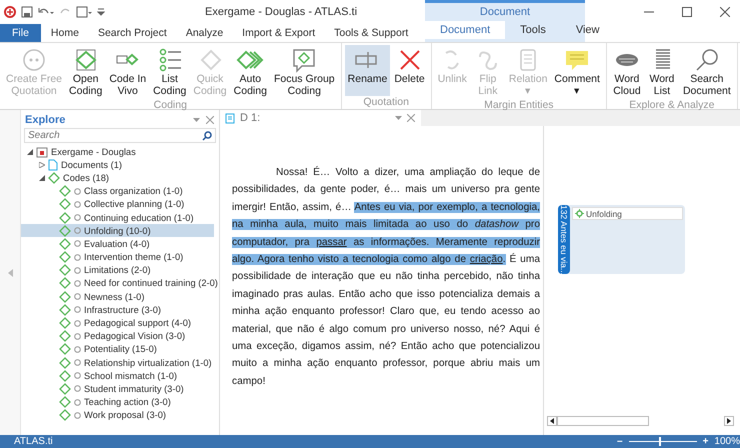 This screenshot has height=448, width=740. I want to click on search-field: Search, so click(120, 135).